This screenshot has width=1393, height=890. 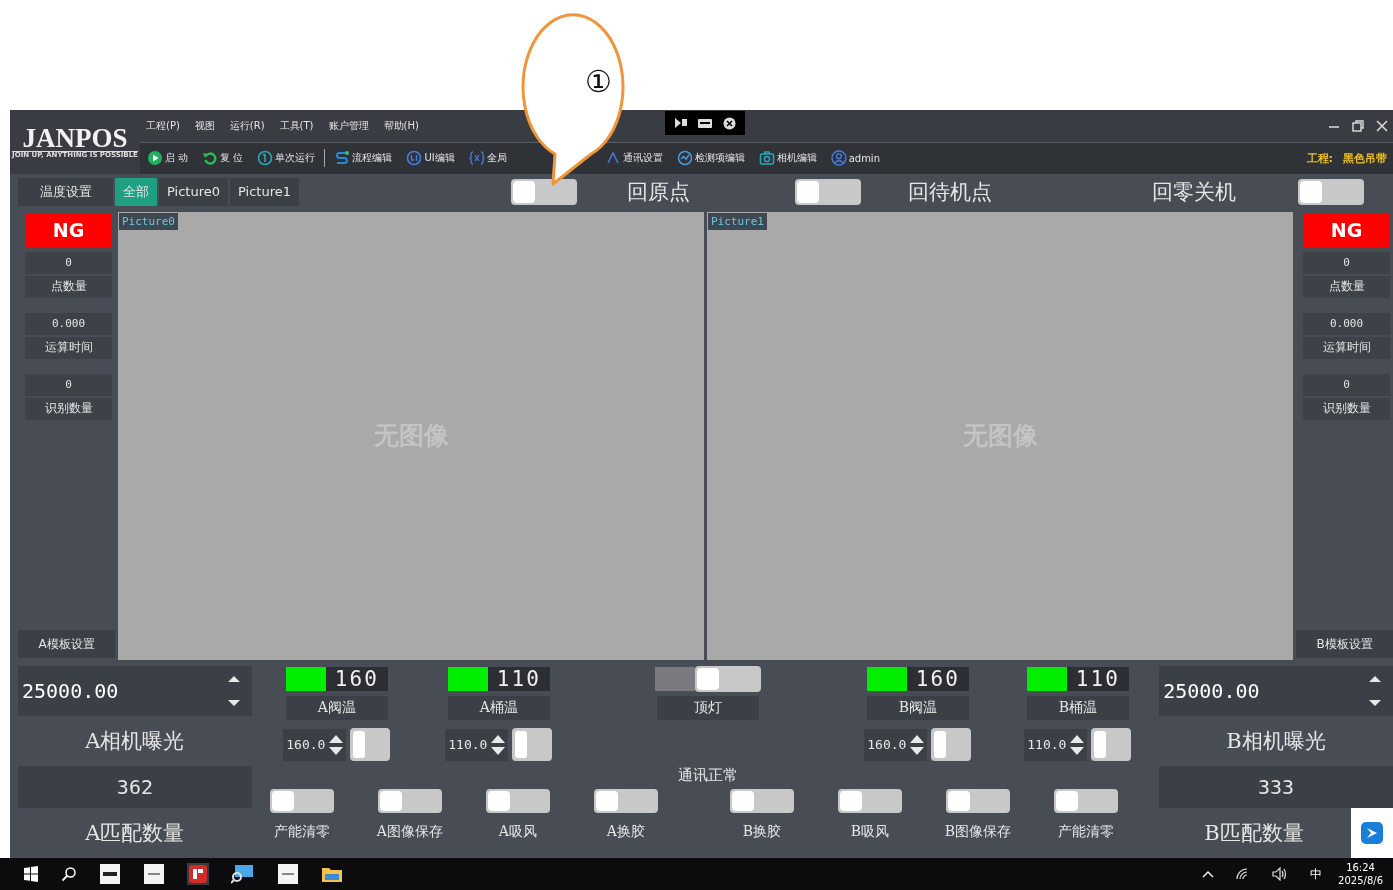 I want to click on match-count-label: A匹配数量, so click(x=135, y=833).